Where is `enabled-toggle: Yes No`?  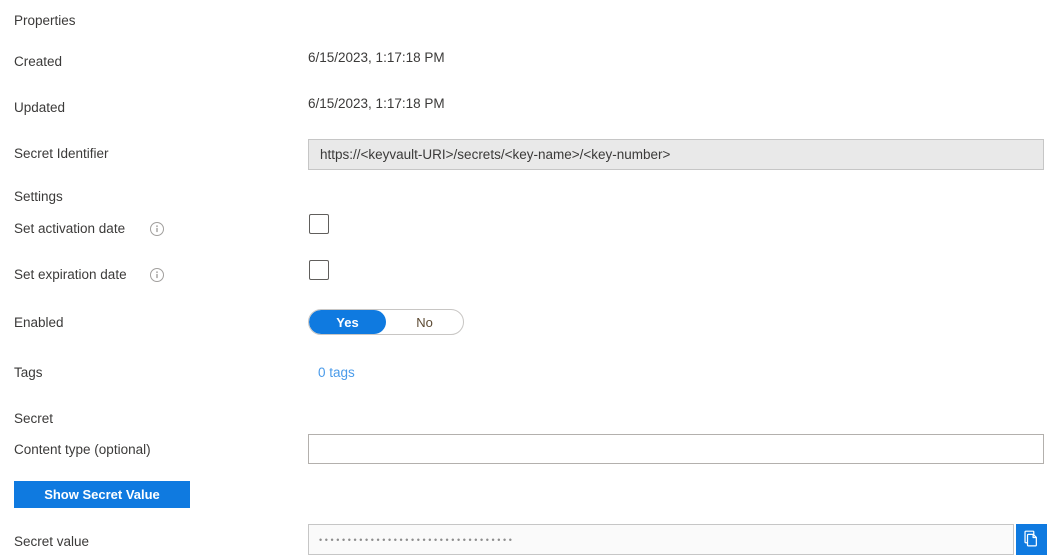 enabled-toggle: Yes No is located at coordinates (386, 322).